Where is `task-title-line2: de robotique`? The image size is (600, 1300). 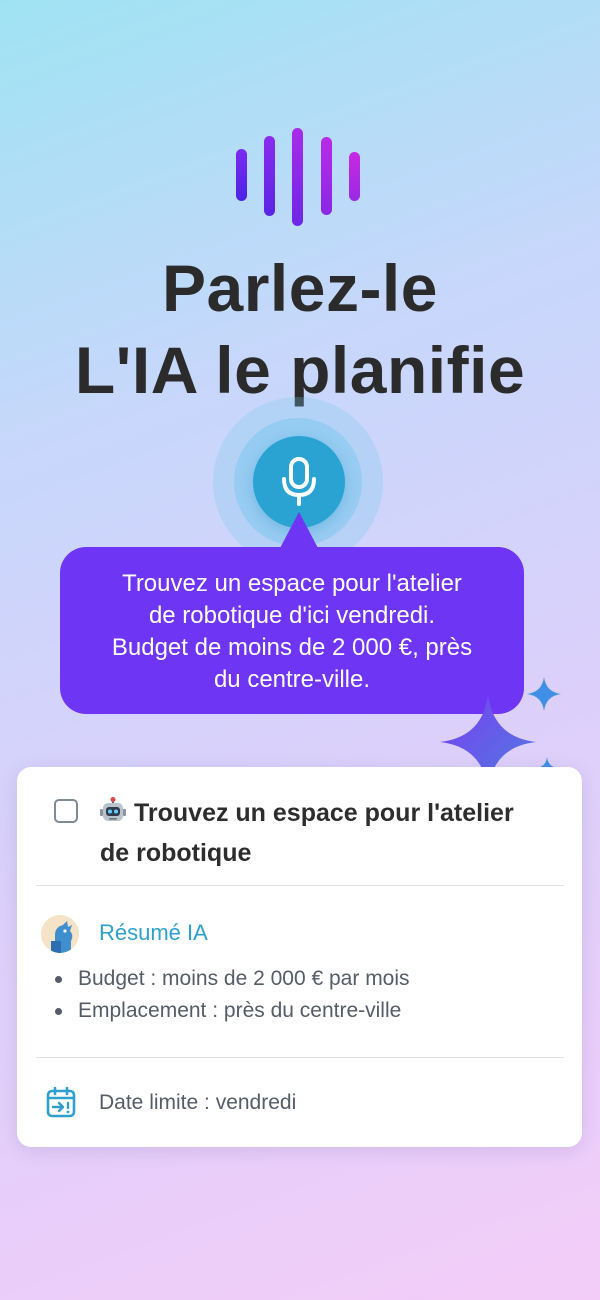 task-title-line2: de robotique is located at coordinates (176, 853).